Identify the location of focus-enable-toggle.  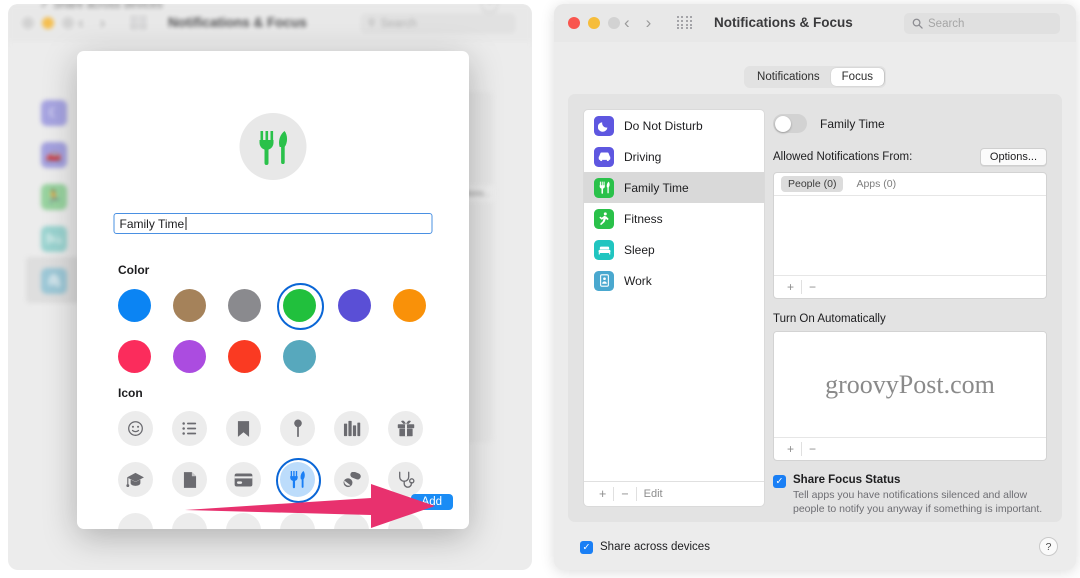
(790, 123).